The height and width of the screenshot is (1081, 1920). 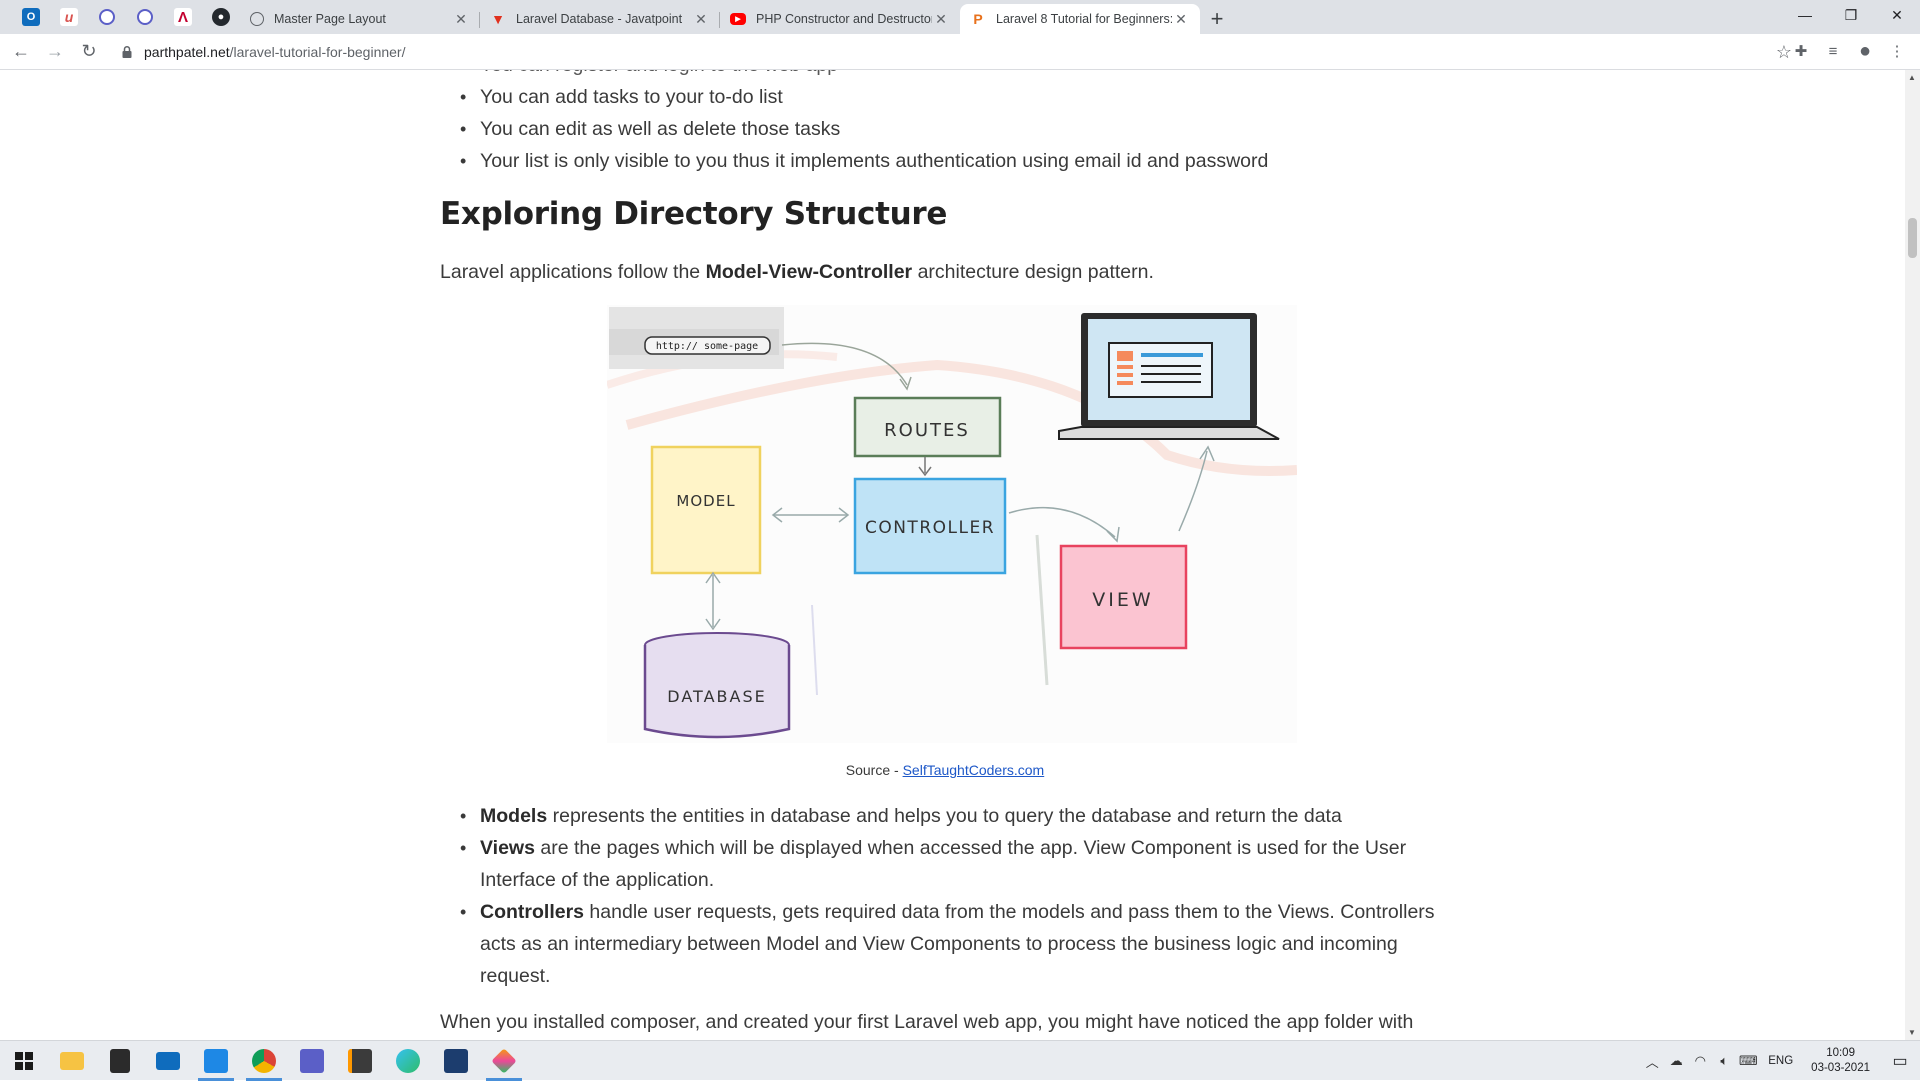 I want to click on start-button, so click(x=24, y=1061).